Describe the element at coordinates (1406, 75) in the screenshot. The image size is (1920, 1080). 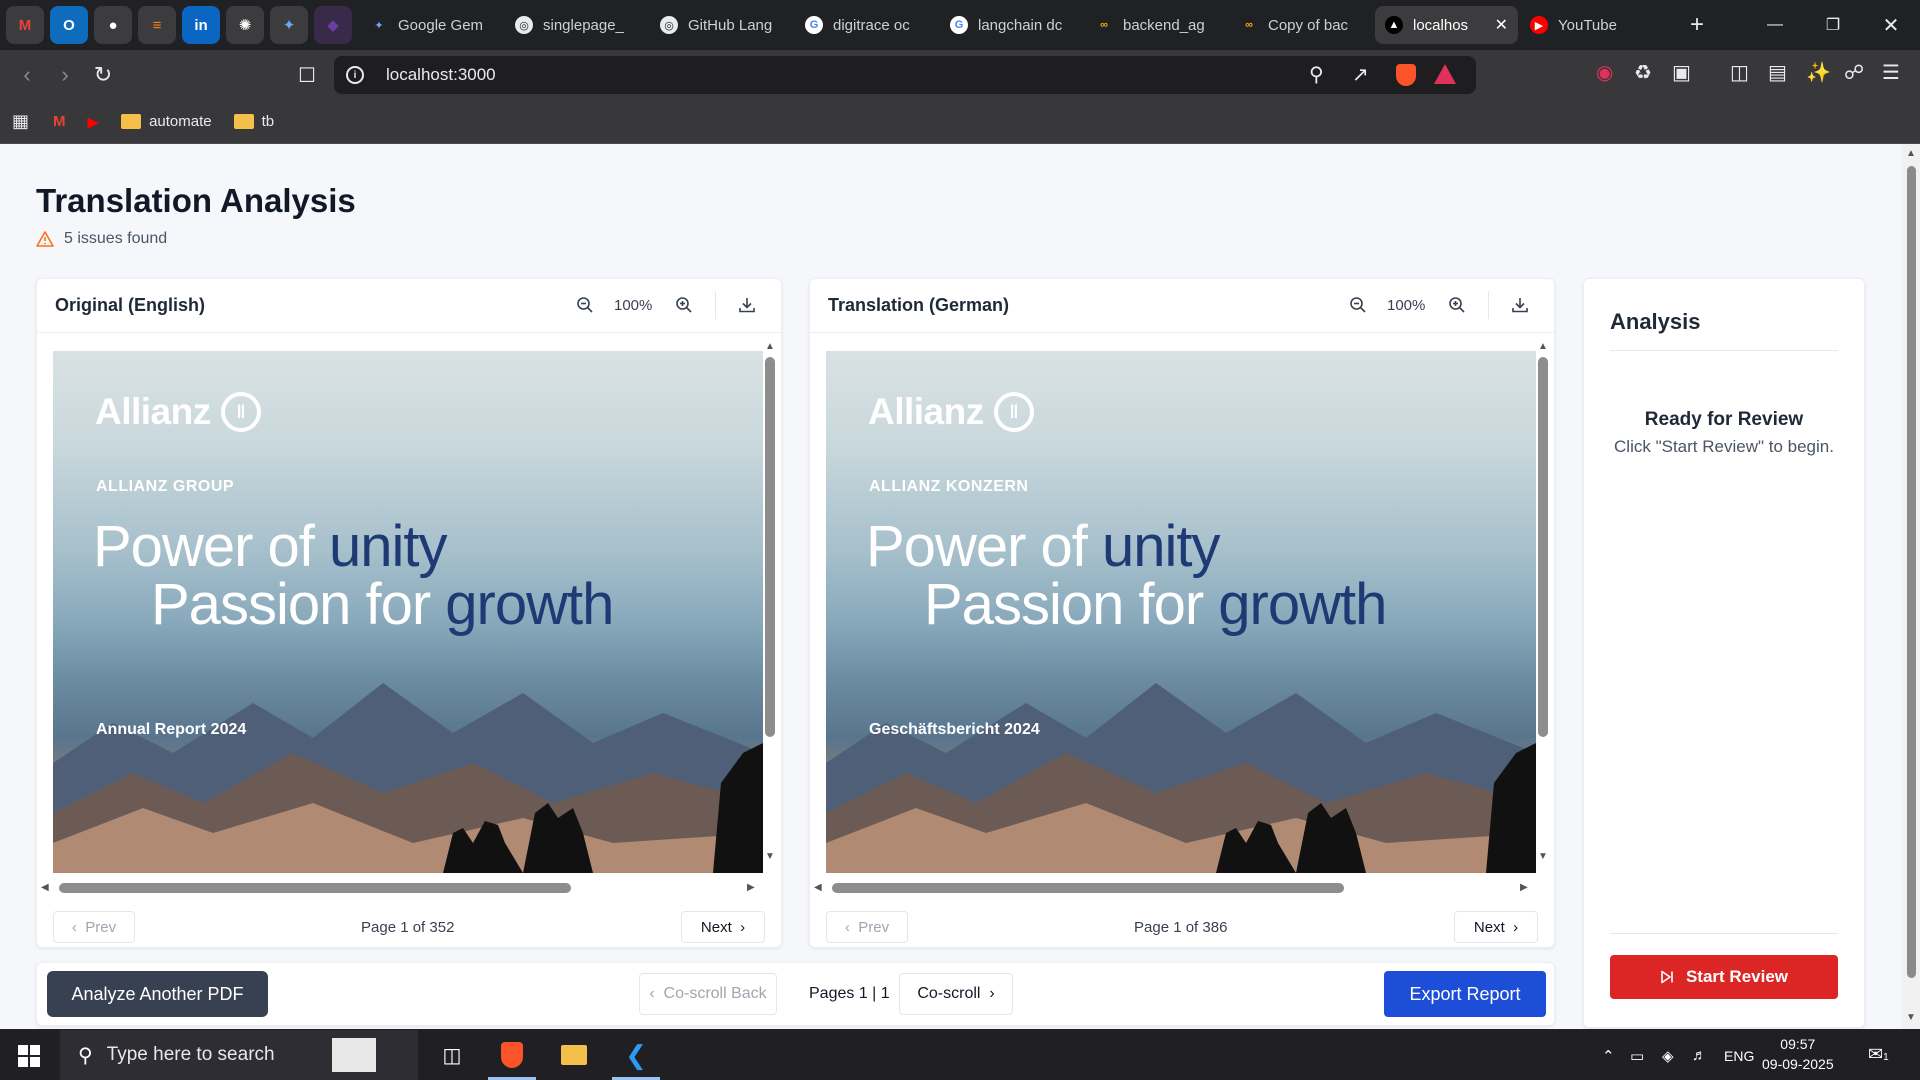
I see `brave-shields-icon` at that location.